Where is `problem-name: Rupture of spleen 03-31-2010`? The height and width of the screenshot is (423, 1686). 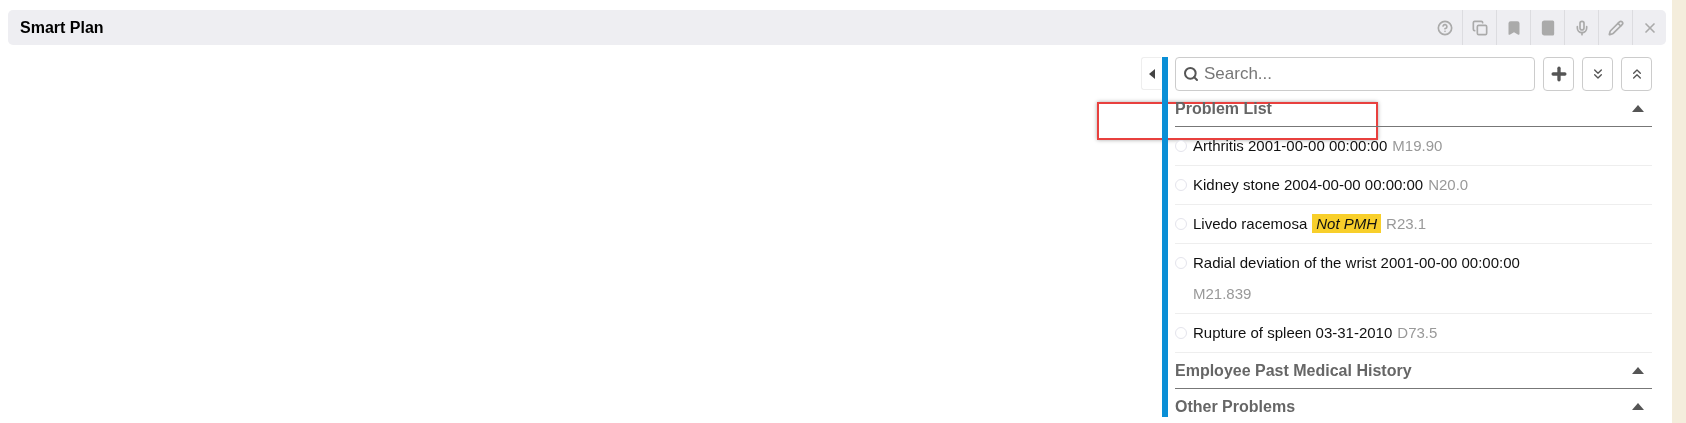
problem-name: Rupture of spleen 03-31-2010 is located at coordinates (1293, 332).